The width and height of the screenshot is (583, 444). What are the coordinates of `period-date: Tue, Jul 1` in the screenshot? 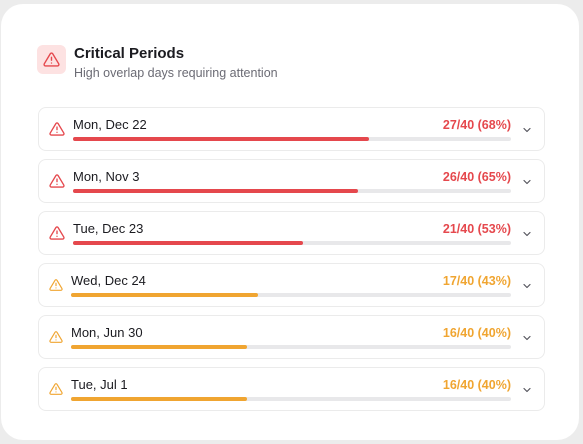 It's located at (99, 384).